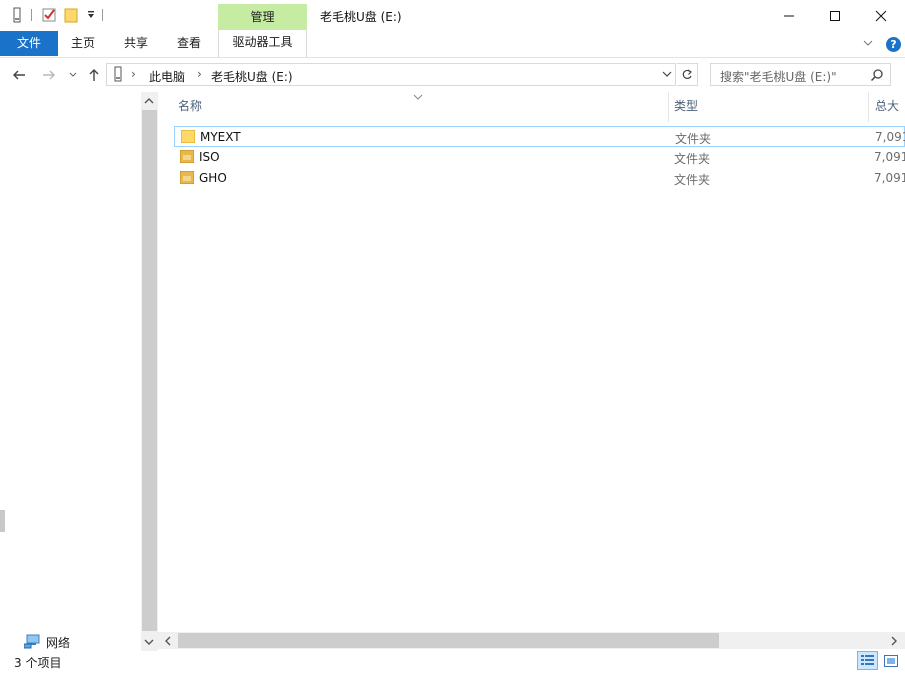 This screenshot has width=905, height=673. Describe the element at coordinates (452, 44) in the screenshot. I see `ribbon-tabs: 文件 主页 共享 查看 驱动器工具 ?` at that location.